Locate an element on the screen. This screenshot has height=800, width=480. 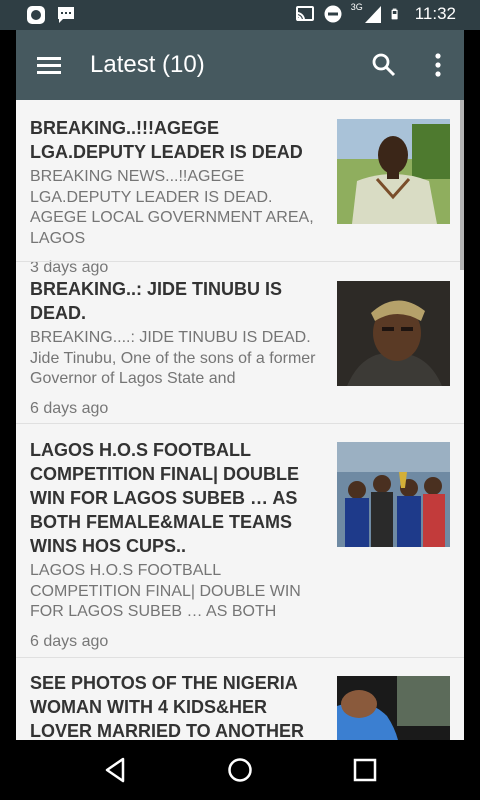
scrollbar is located at coordinates (462, 185).